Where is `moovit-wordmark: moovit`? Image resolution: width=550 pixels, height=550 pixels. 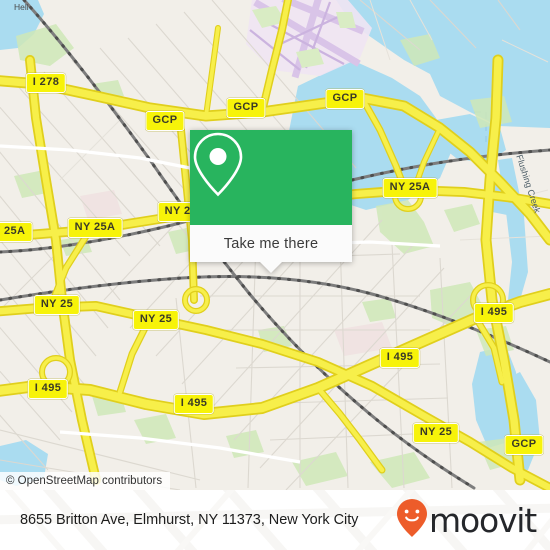 moovit-wordmark: moovit is located at coordinates (483, 520).